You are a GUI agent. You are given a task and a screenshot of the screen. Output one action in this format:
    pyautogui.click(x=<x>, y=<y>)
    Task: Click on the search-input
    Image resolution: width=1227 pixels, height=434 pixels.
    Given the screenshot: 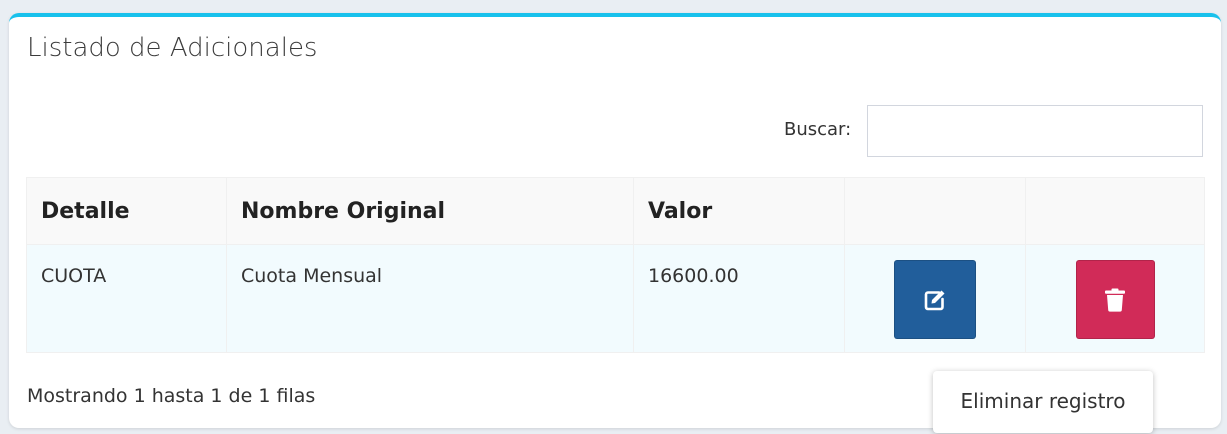 What is the action you would take?
    pyautogui.click(x=1035, y=131)
    